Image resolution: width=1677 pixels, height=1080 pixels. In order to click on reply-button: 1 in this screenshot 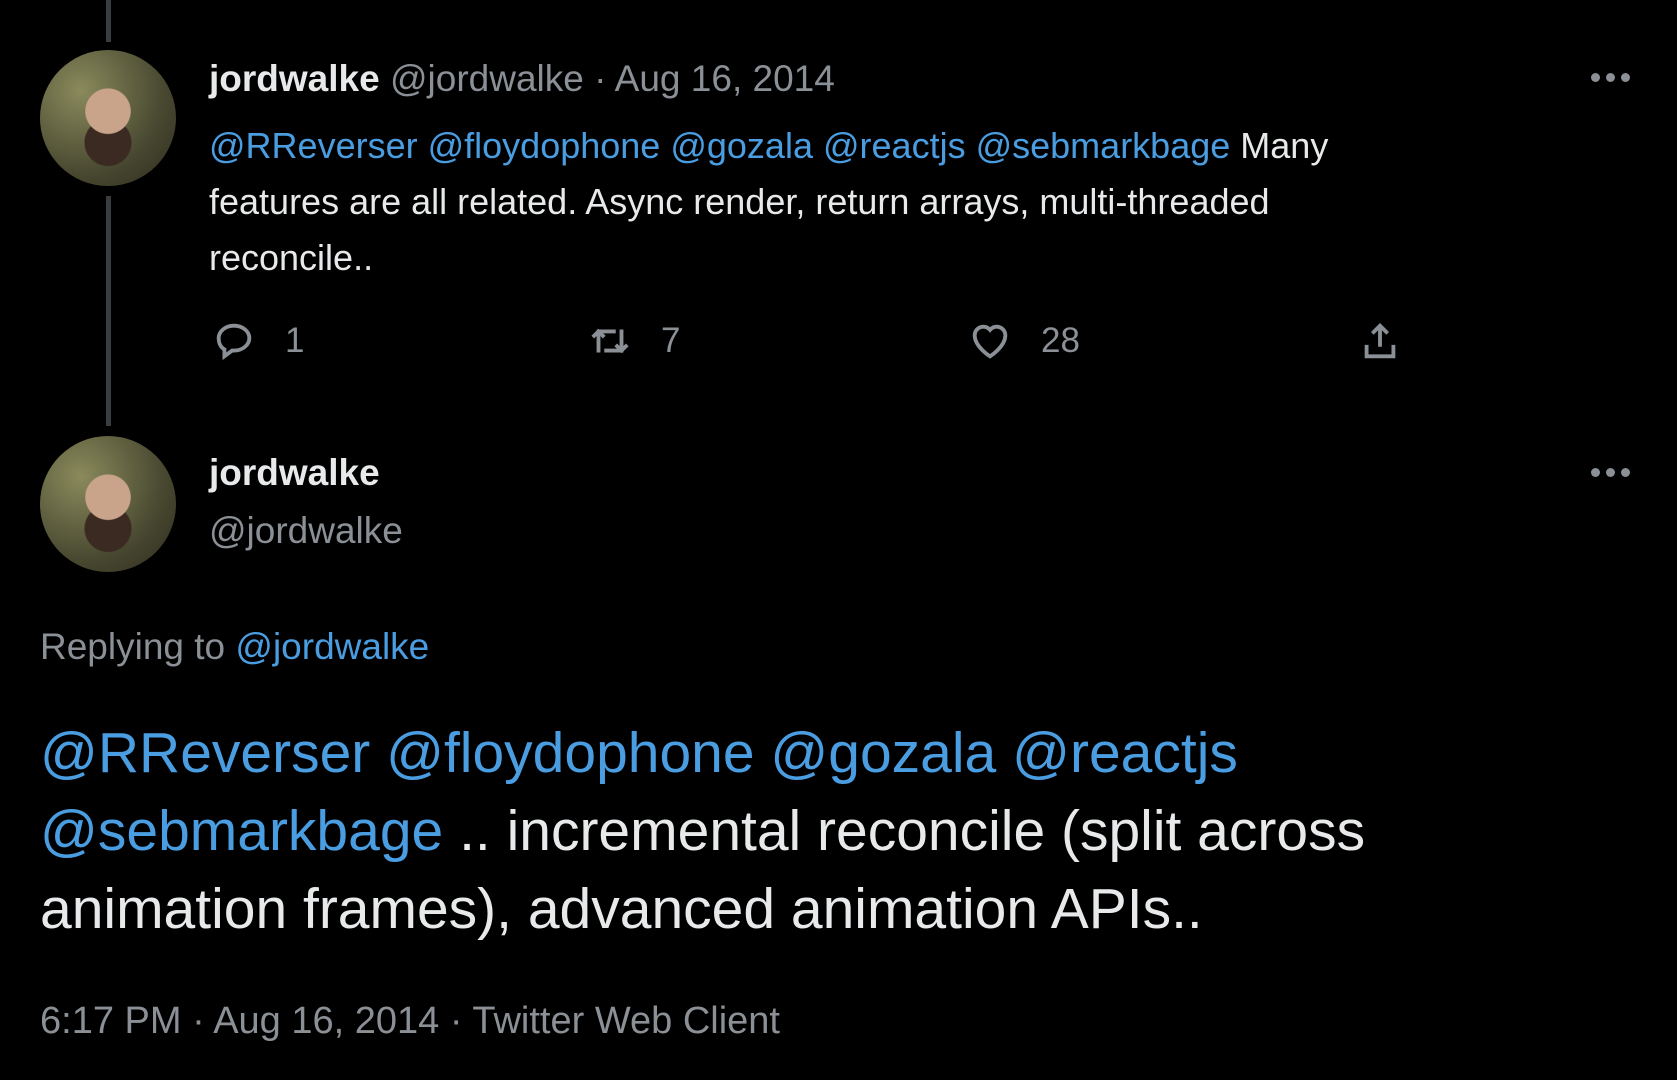, I will do `click(257, 341)`.